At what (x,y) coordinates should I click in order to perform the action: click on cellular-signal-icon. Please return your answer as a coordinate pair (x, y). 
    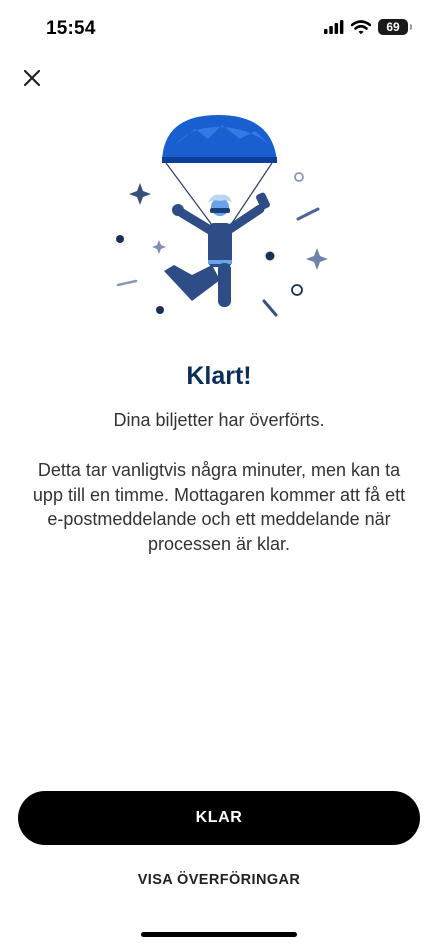
    Looking at the image, I should click on (334, 27).